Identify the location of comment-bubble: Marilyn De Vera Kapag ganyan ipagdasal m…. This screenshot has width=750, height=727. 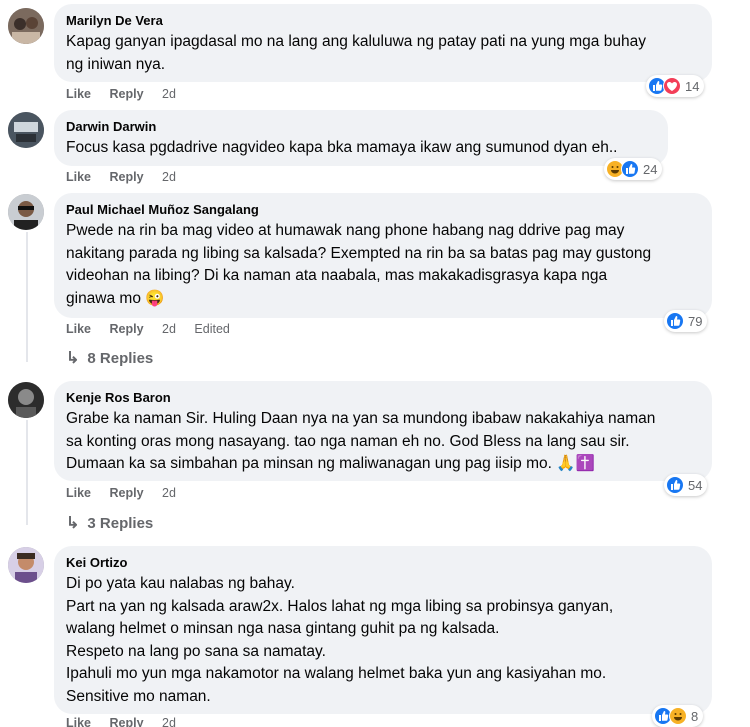
(383, 43).